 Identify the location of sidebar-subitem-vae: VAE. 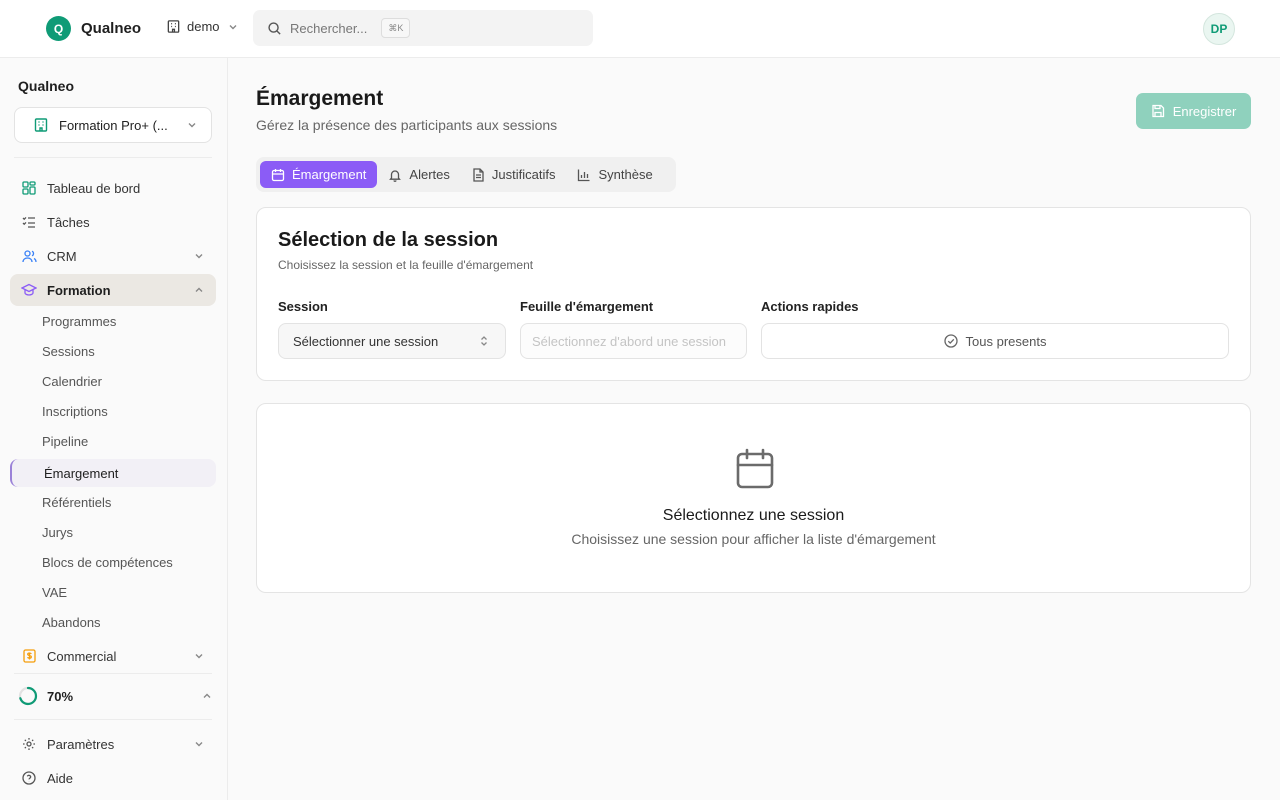
(54, 592).